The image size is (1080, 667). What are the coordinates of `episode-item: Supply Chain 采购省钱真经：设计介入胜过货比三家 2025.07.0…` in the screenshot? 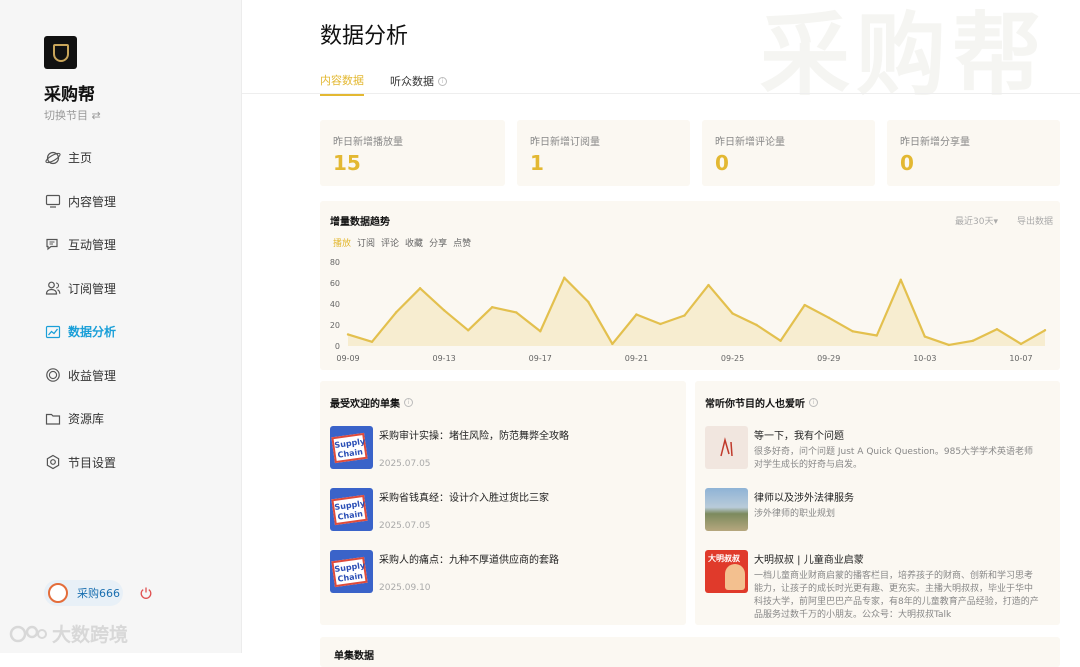 It's located at (439, 509).